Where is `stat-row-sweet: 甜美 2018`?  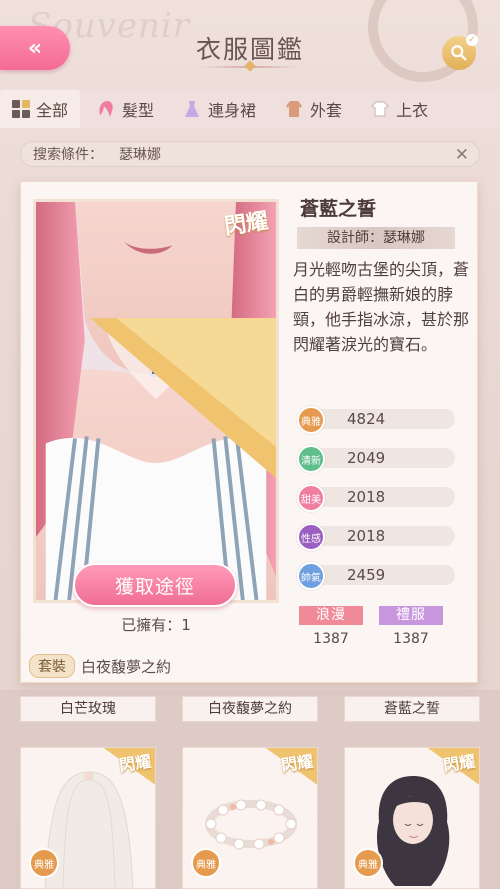
stat-row-sweet: 甜美 2018 is located at coordinates (377, 498).